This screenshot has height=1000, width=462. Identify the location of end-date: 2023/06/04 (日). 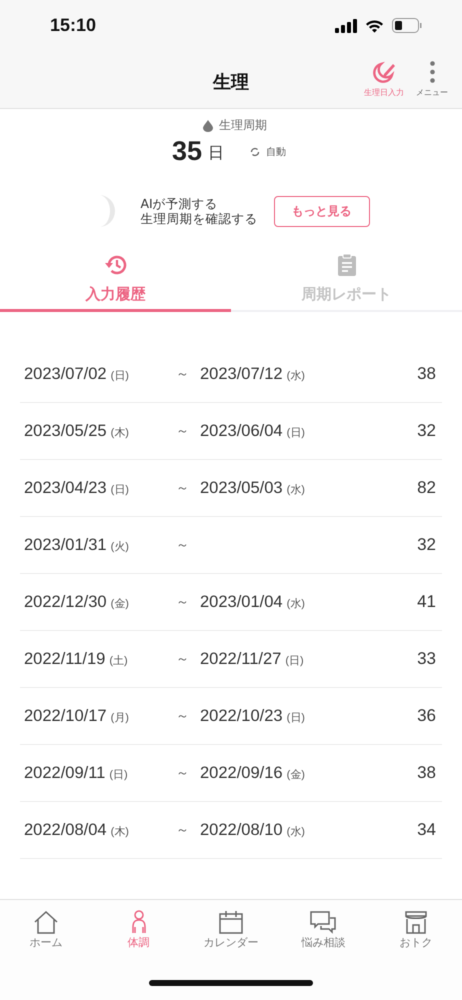
(253, 431).